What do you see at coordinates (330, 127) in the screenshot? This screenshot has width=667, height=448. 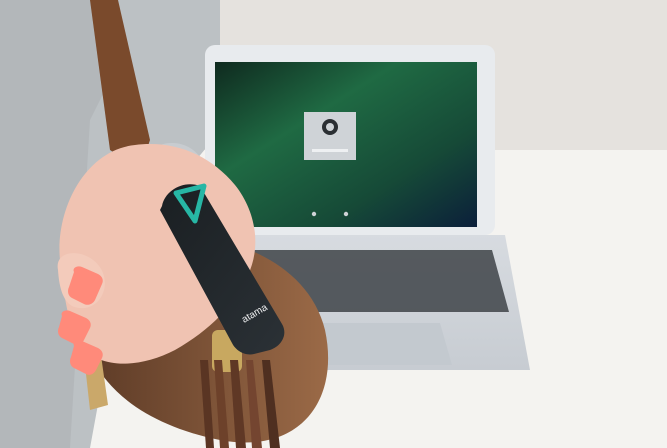 I see `login-avatar-ring` at bounding box center [330, 127].